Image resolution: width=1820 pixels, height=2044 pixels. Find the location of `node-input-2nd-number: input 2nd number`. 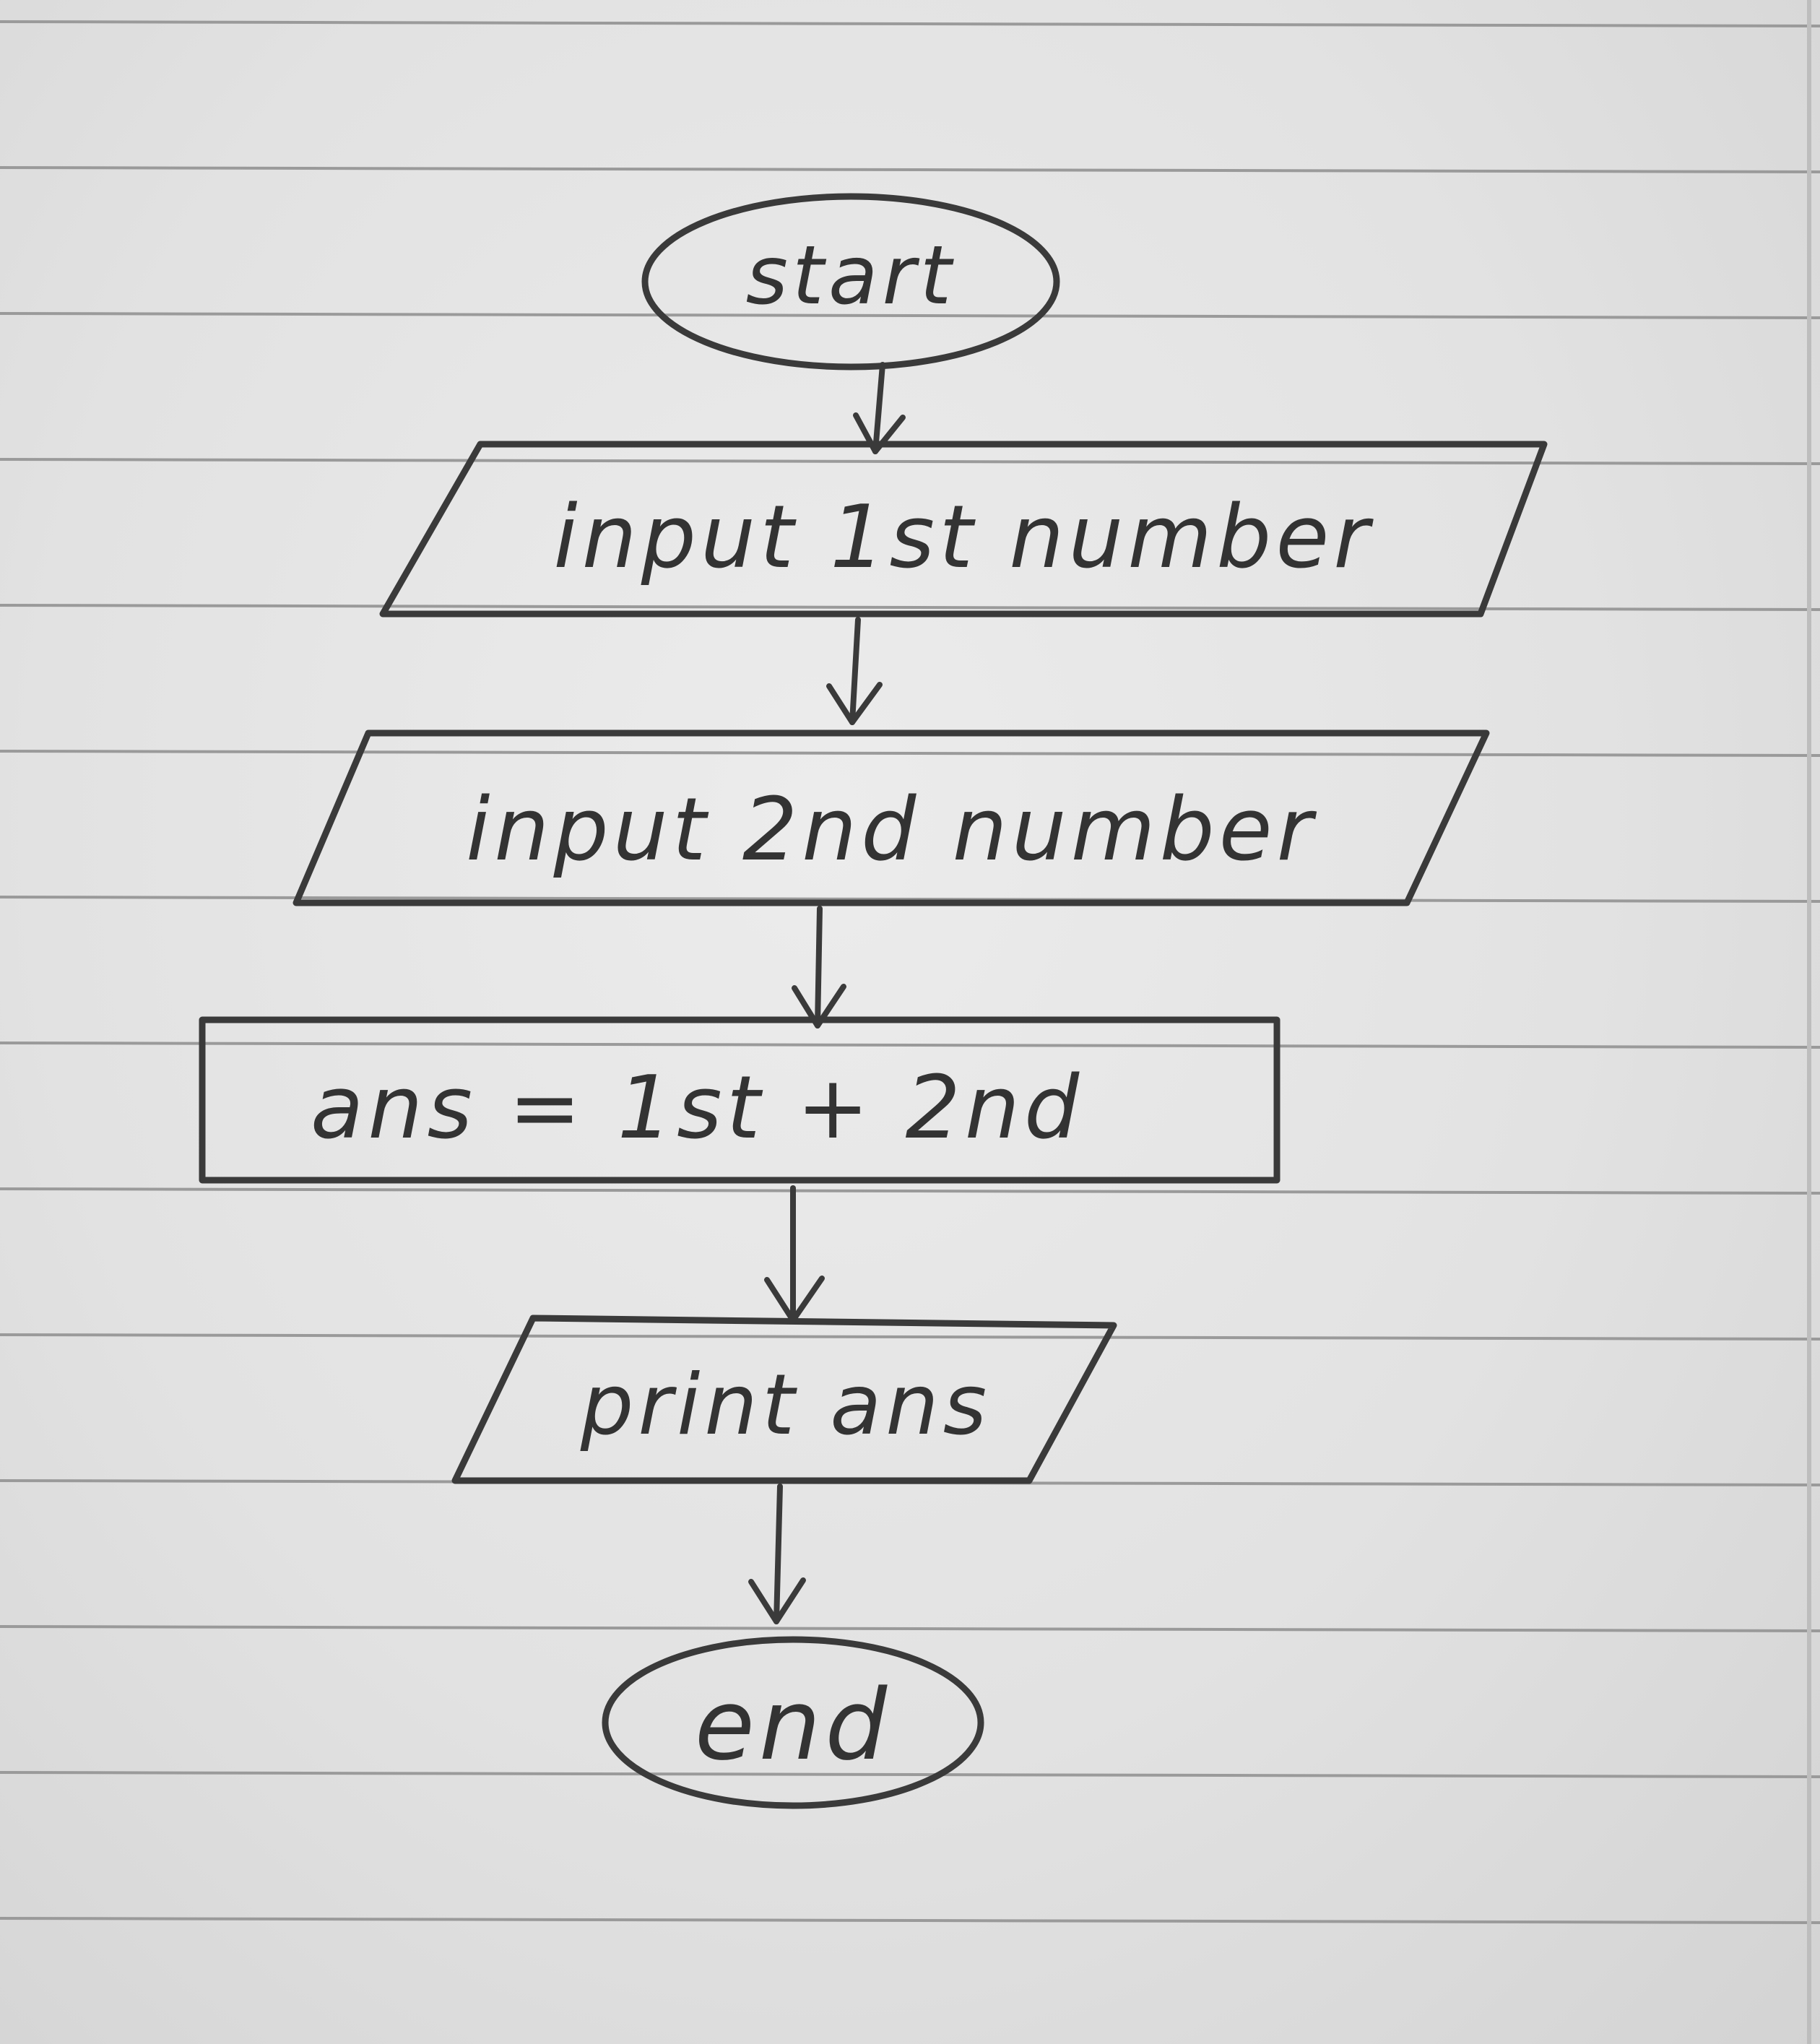

node-input-2nd-number: input 2nd number is located at coordinates (891, 817).